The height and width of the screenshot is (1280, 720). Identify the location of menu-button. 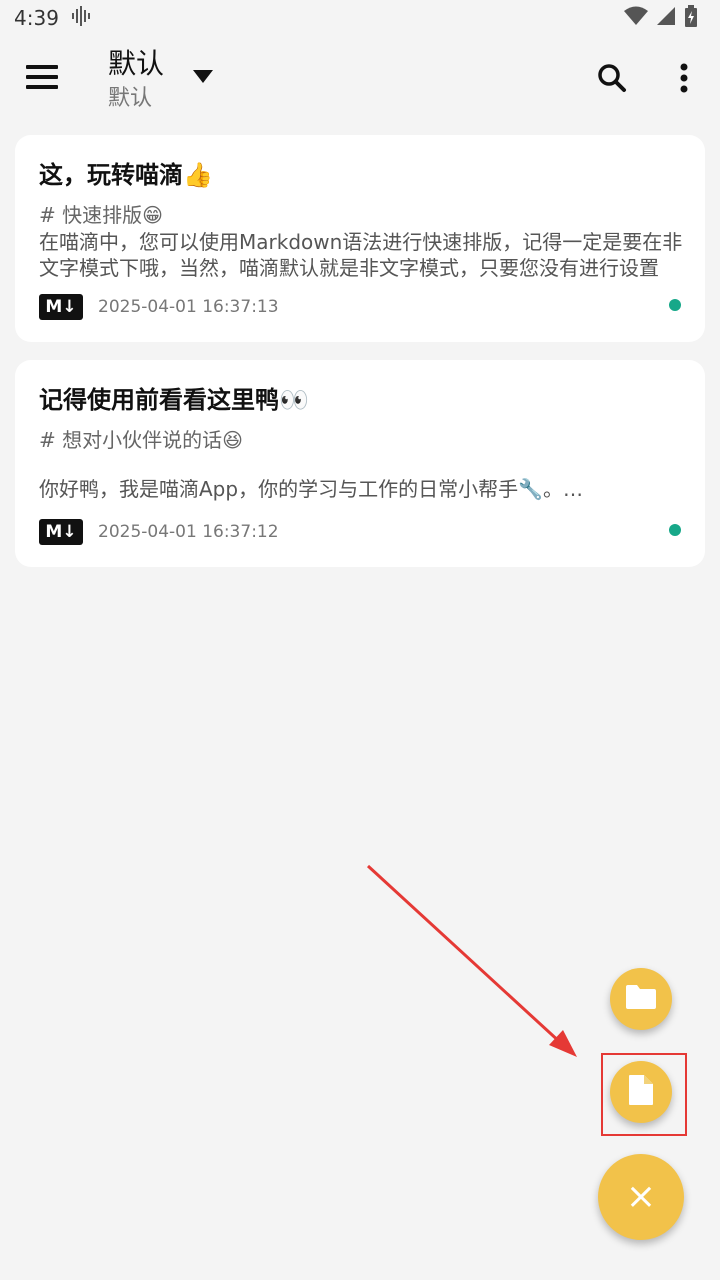
(42, 79).